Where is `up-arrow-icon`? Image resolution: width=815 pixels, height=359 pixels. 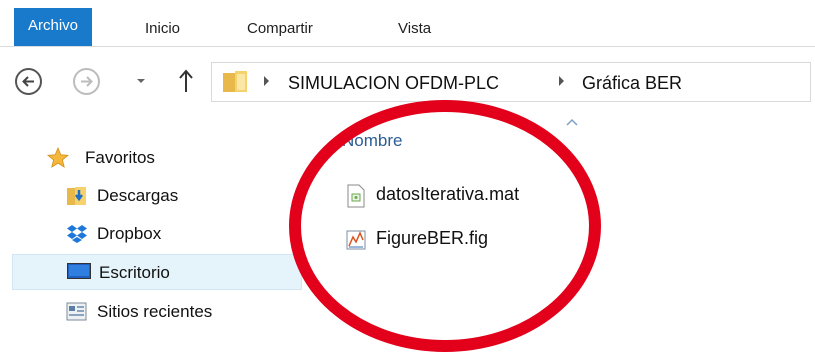 up-arrow-icon is located at coordinates (186, 81).